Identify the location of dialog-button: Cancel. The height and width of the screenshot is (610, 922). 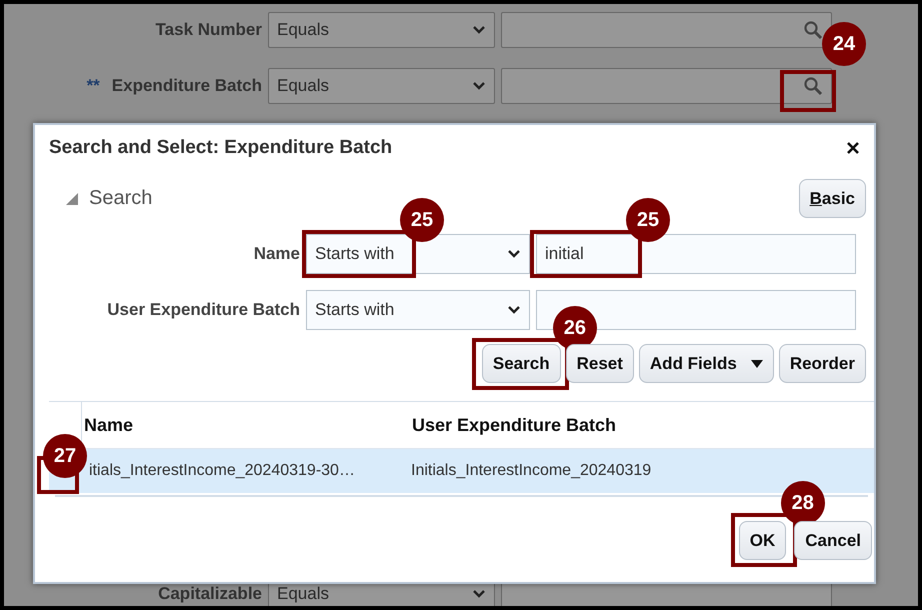
(833, 540).